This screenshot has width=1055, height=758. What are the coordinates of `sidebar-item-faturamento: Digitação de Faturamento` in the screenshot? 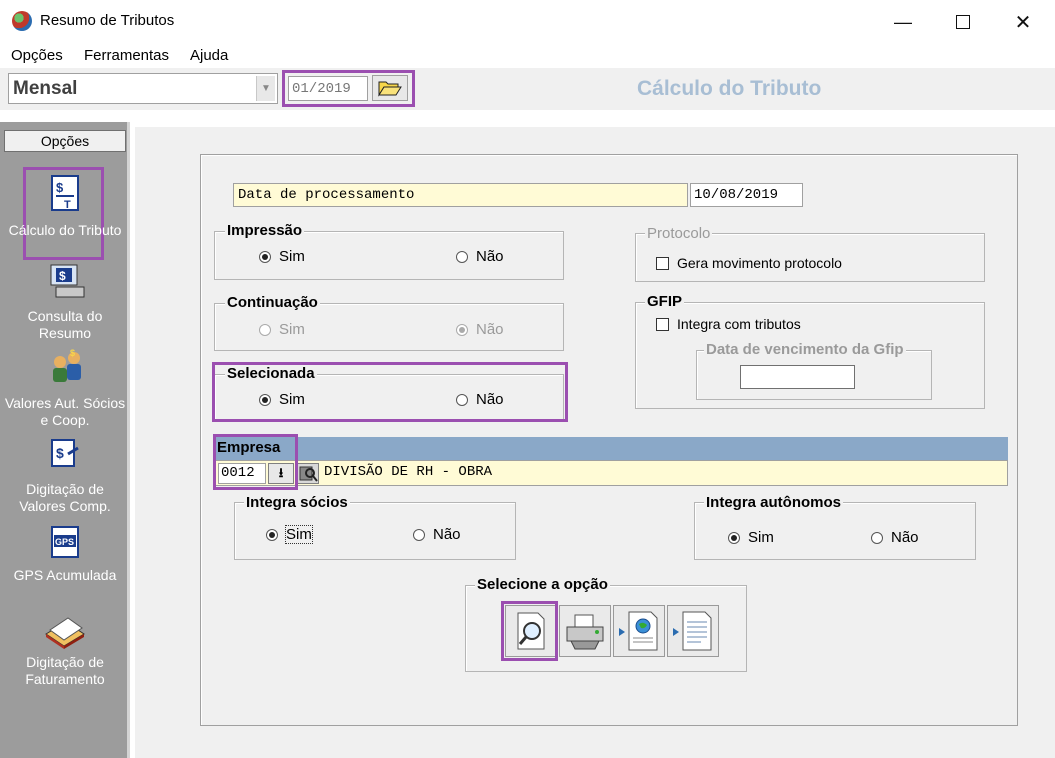 It's located at (65, 671).